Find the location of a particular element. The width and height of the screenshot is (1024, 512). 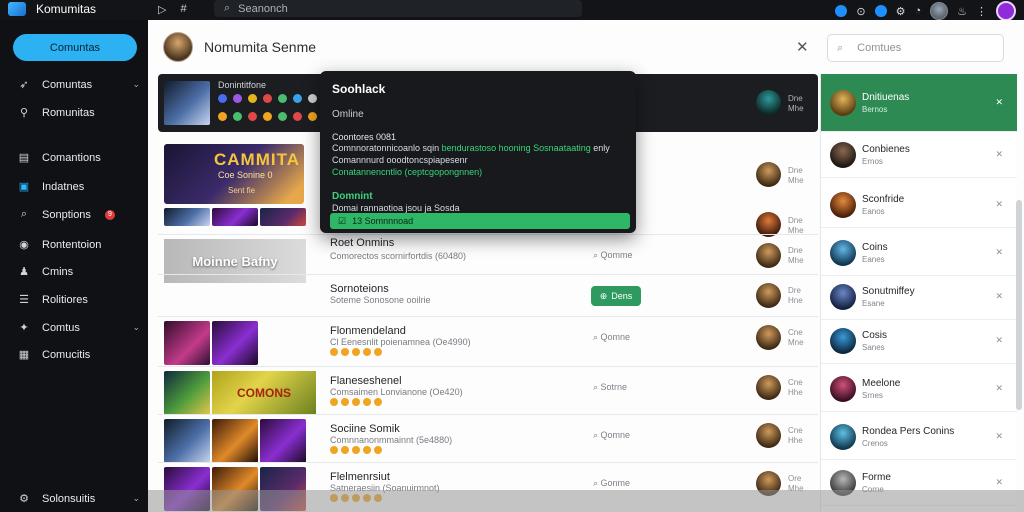

sidebar-item-6: ◉ Rontentoion is located at coordinates (79, 245).